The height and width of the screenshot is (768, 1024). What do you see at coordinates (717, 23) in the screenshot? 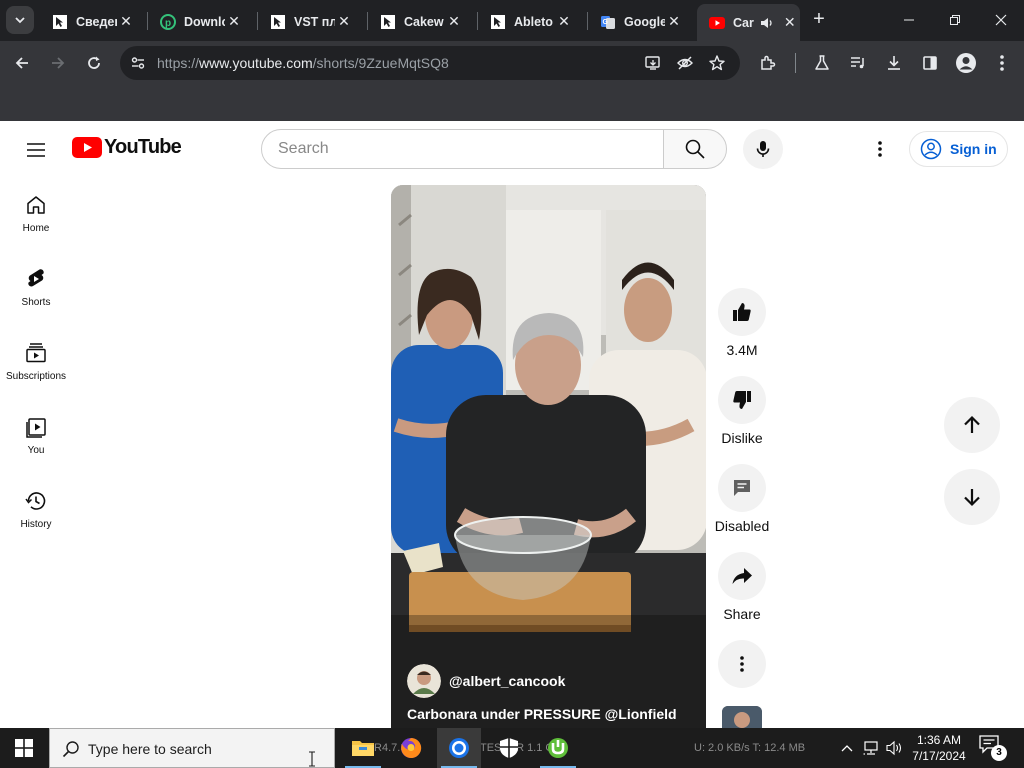
I see `youtube-icon` at bounding box center [717, 23].